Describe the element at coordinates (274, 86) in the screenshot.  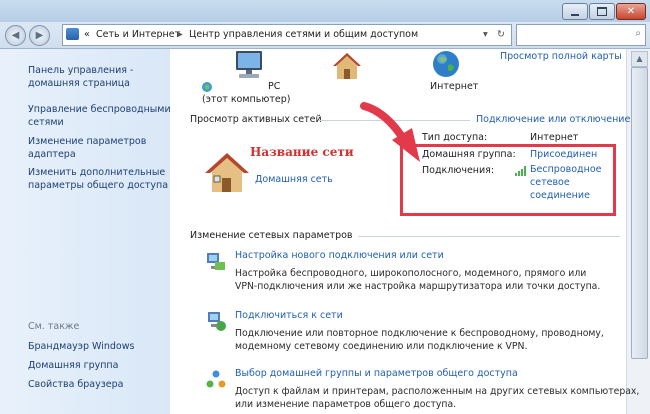
I see `pc-label: PC` at that location.